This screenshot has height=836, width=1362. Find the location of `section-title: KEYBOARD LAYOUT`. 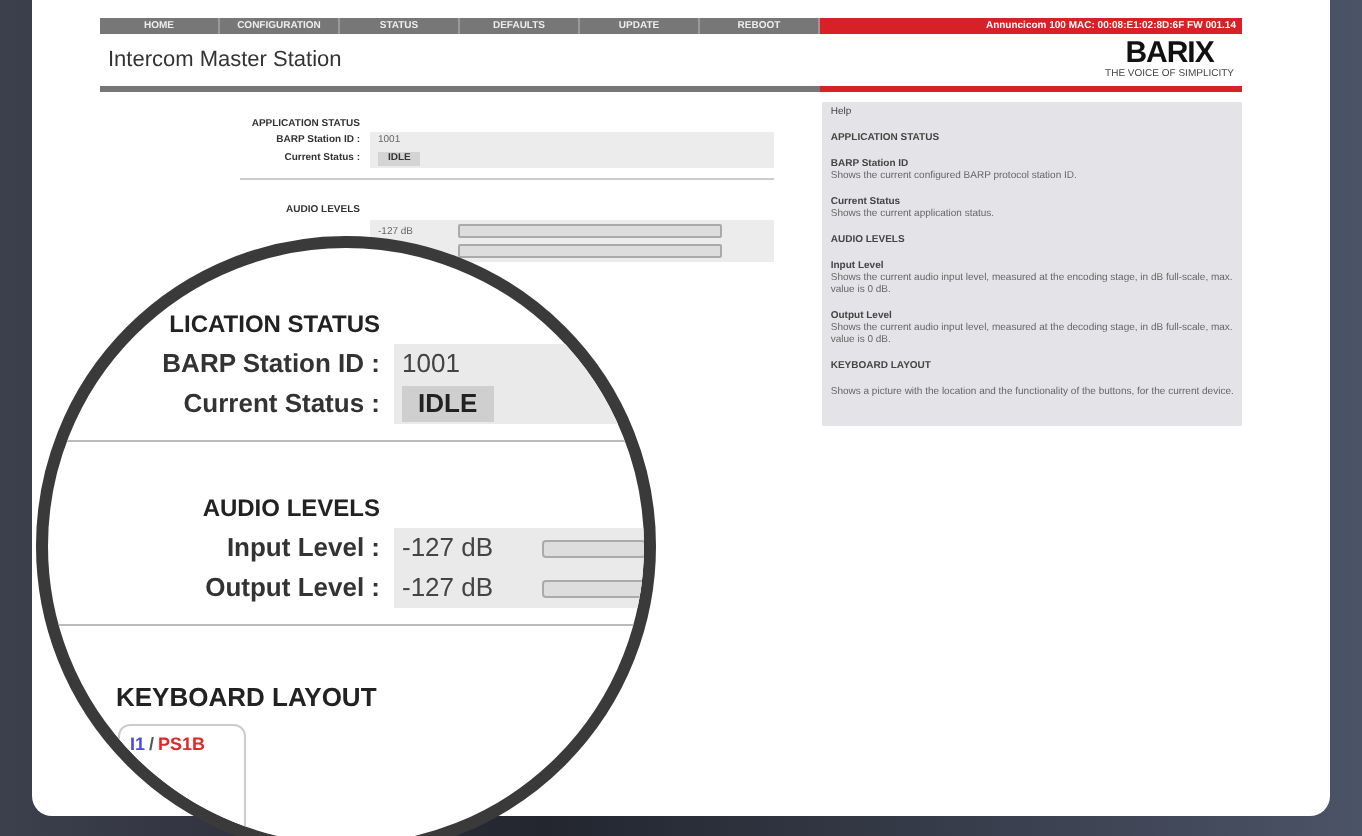

section-title: KEYBOARD LAYOUT is located at coordinates (247, 697).